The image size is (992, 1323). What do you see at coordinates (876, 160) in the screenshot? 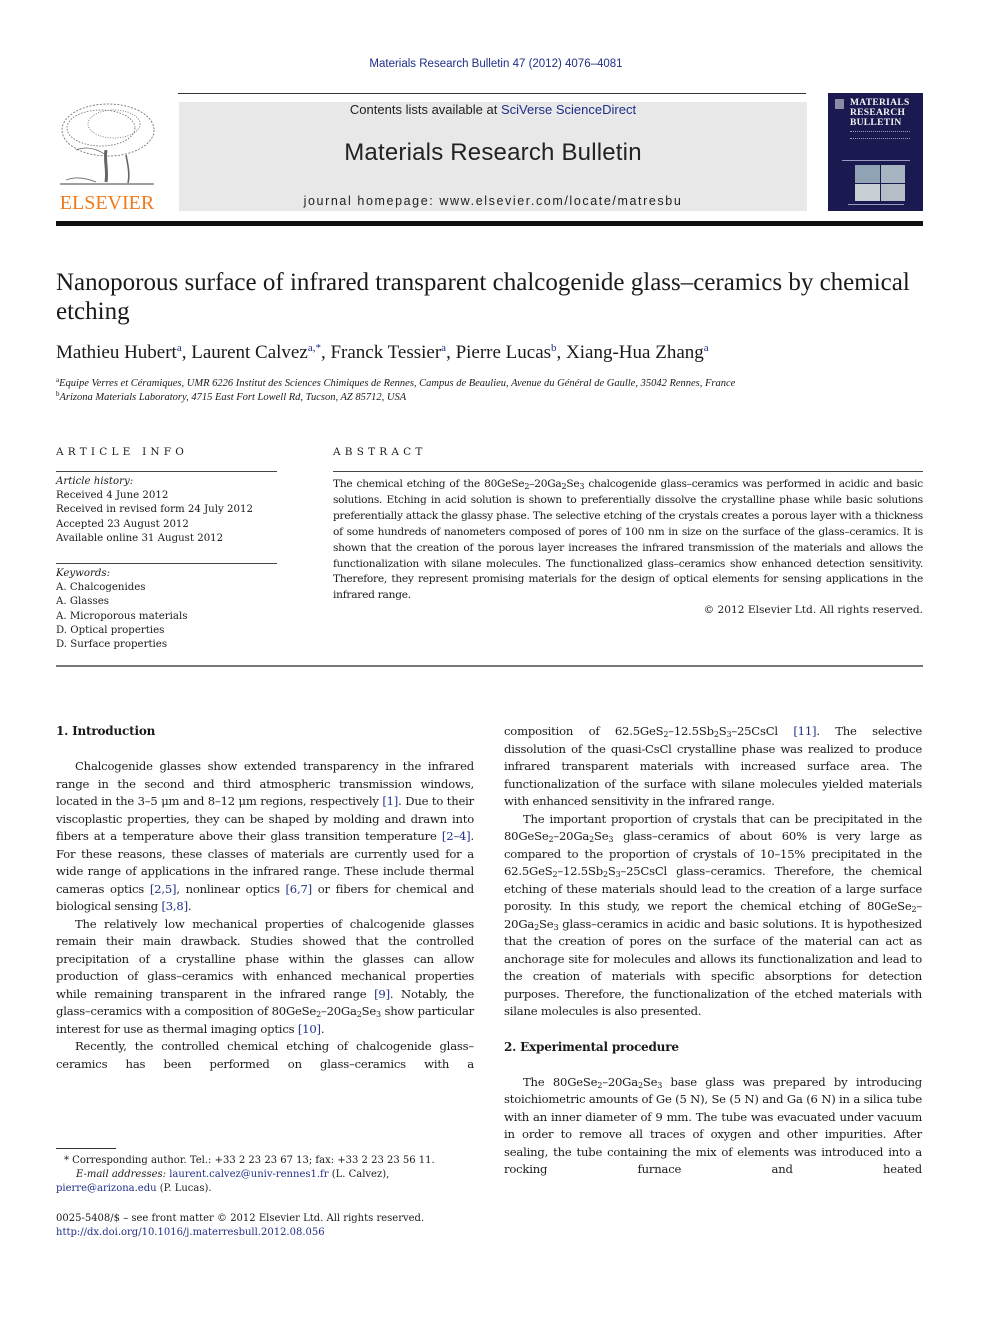
I see `cover-strapline` at bounding box center [876, 160].